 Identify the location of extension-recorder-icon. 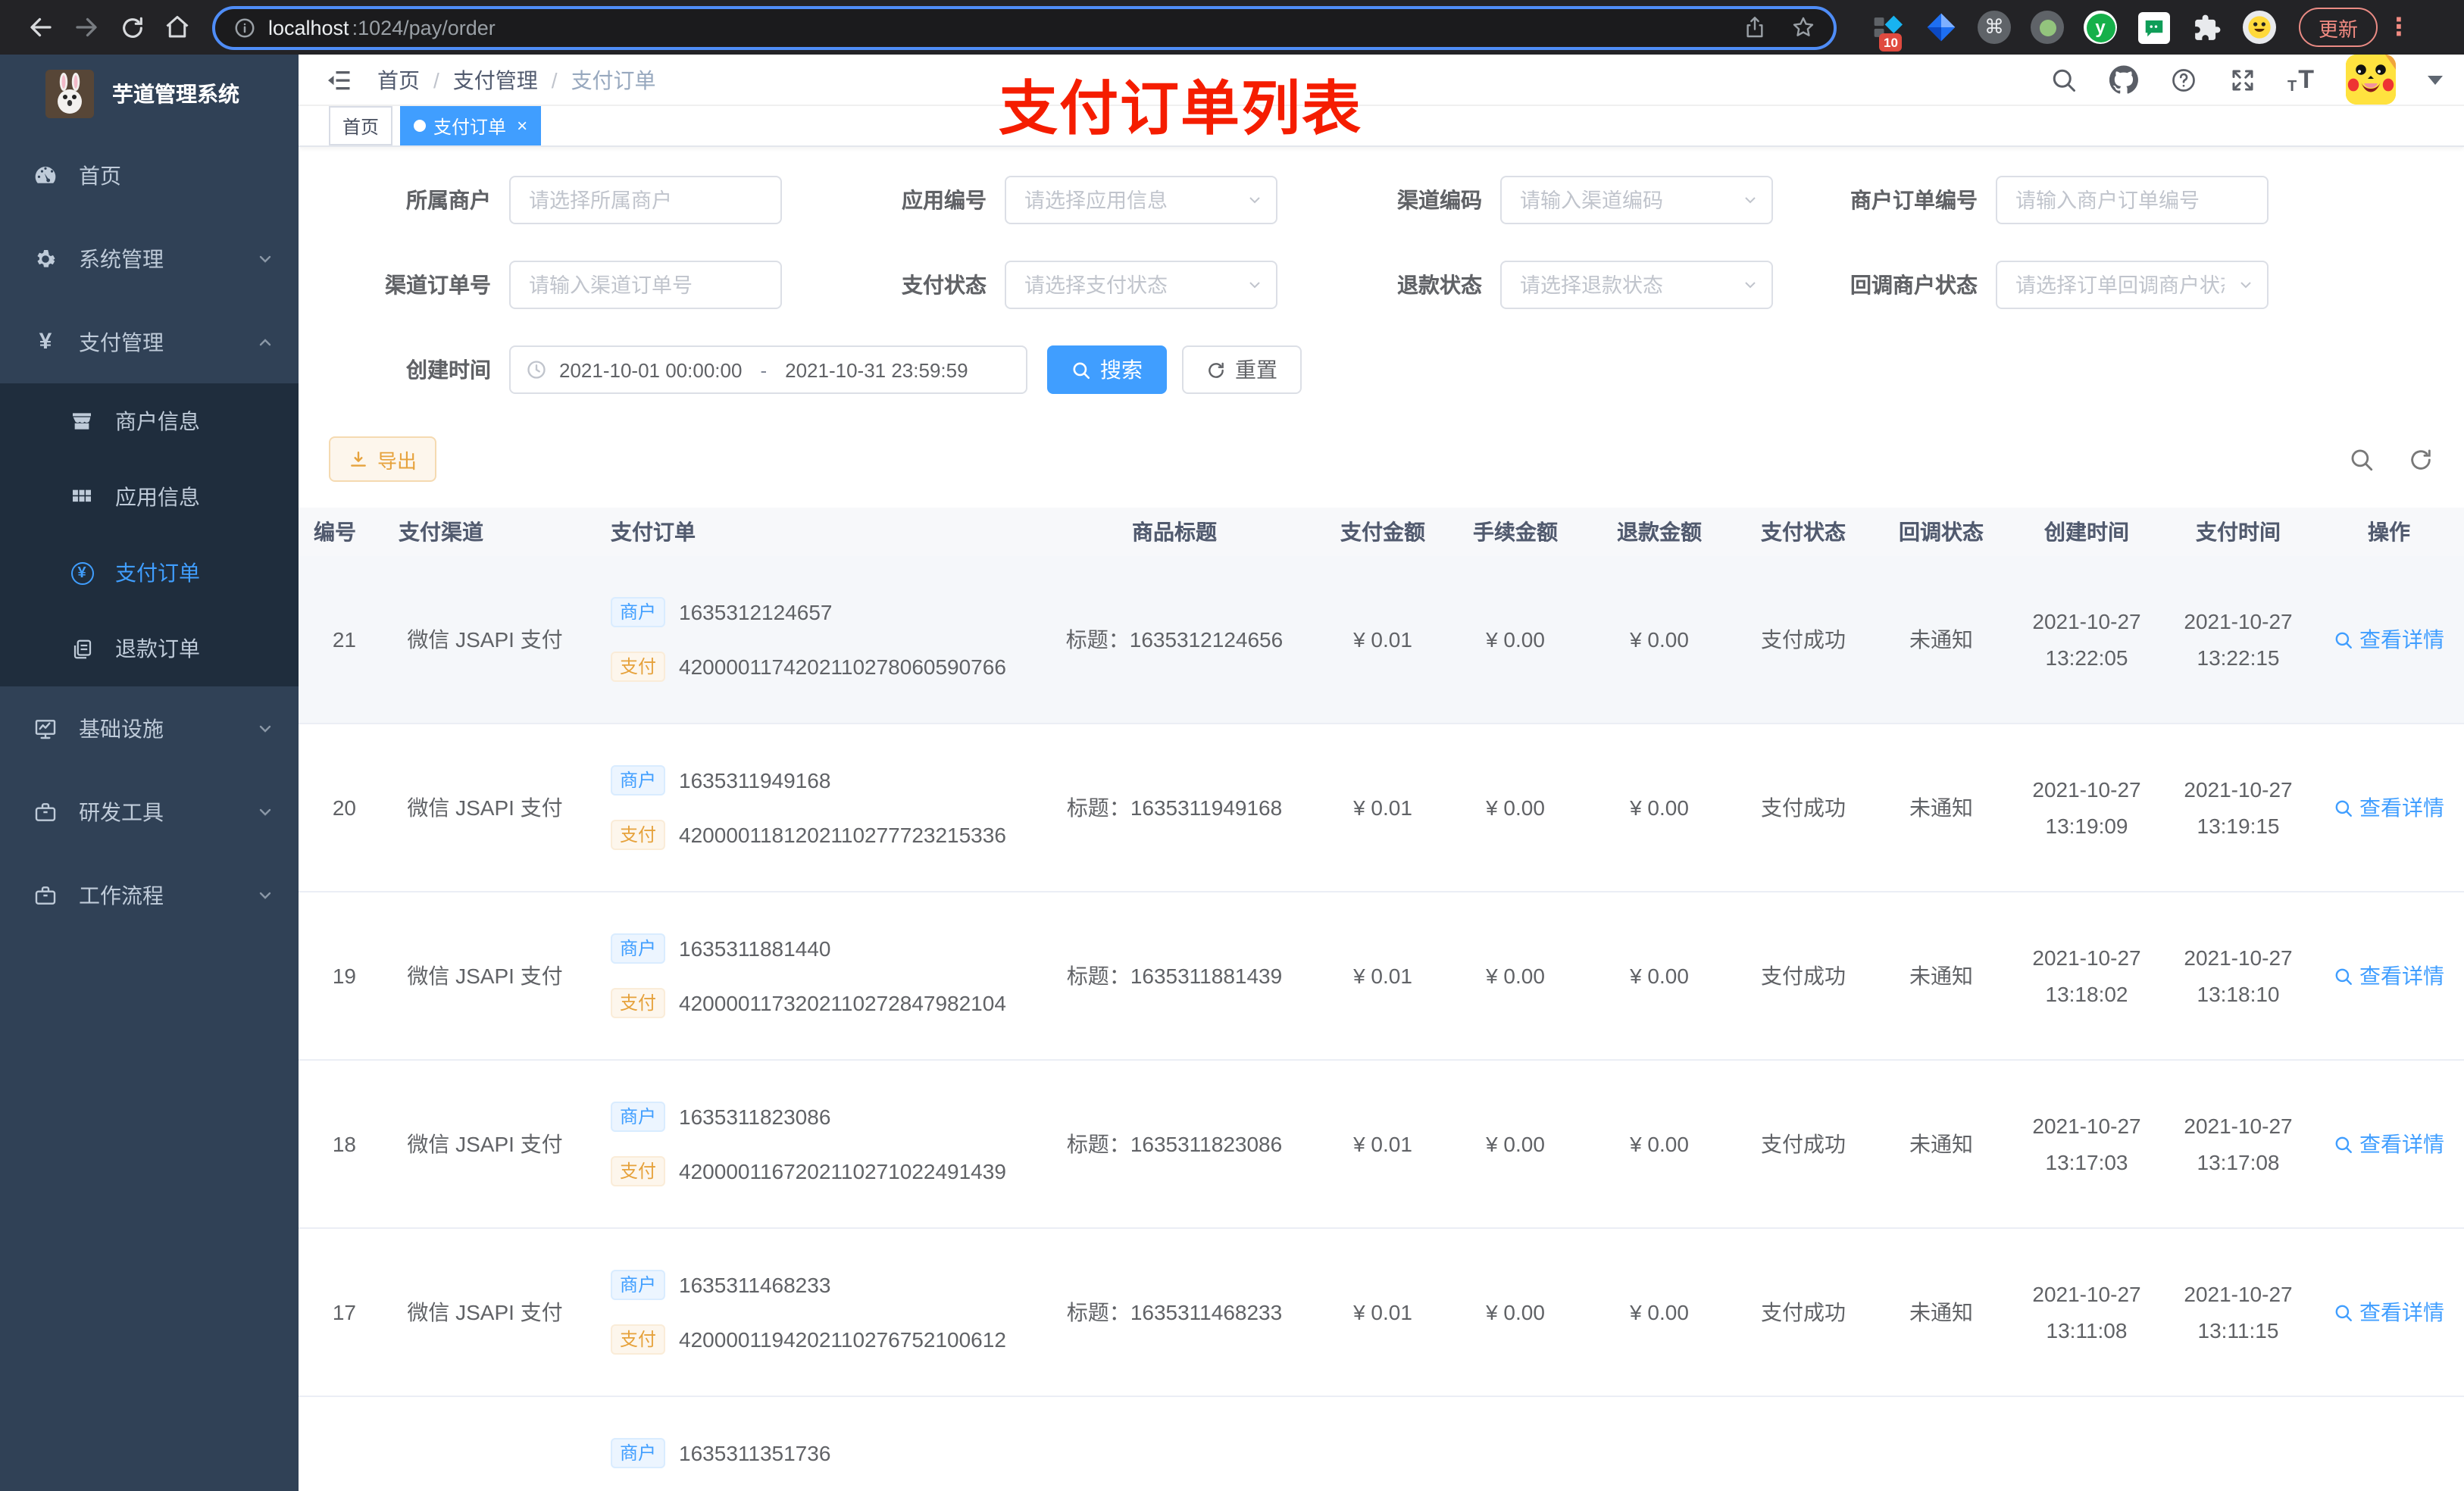
(2047, 27).